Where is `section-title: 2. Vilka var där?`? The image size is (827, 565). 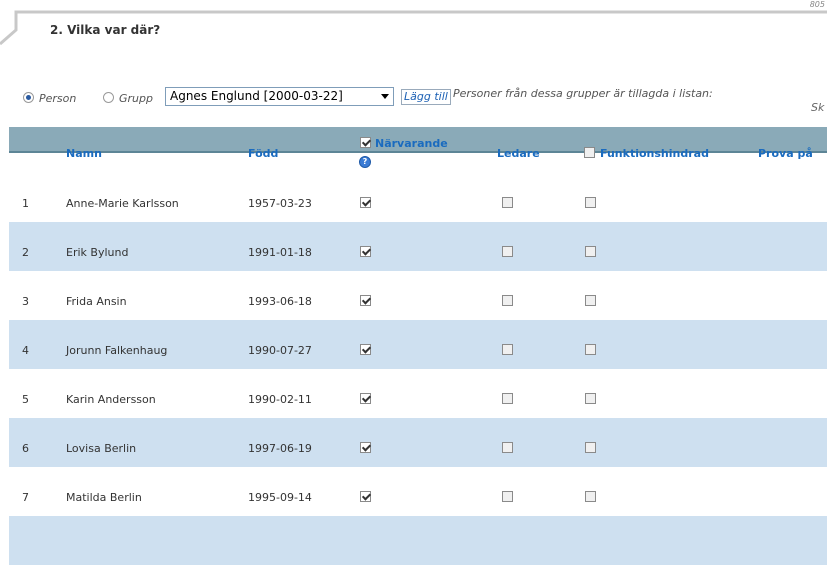 section-title: 2. Vilka var där? is located at coordinates (105, 30).